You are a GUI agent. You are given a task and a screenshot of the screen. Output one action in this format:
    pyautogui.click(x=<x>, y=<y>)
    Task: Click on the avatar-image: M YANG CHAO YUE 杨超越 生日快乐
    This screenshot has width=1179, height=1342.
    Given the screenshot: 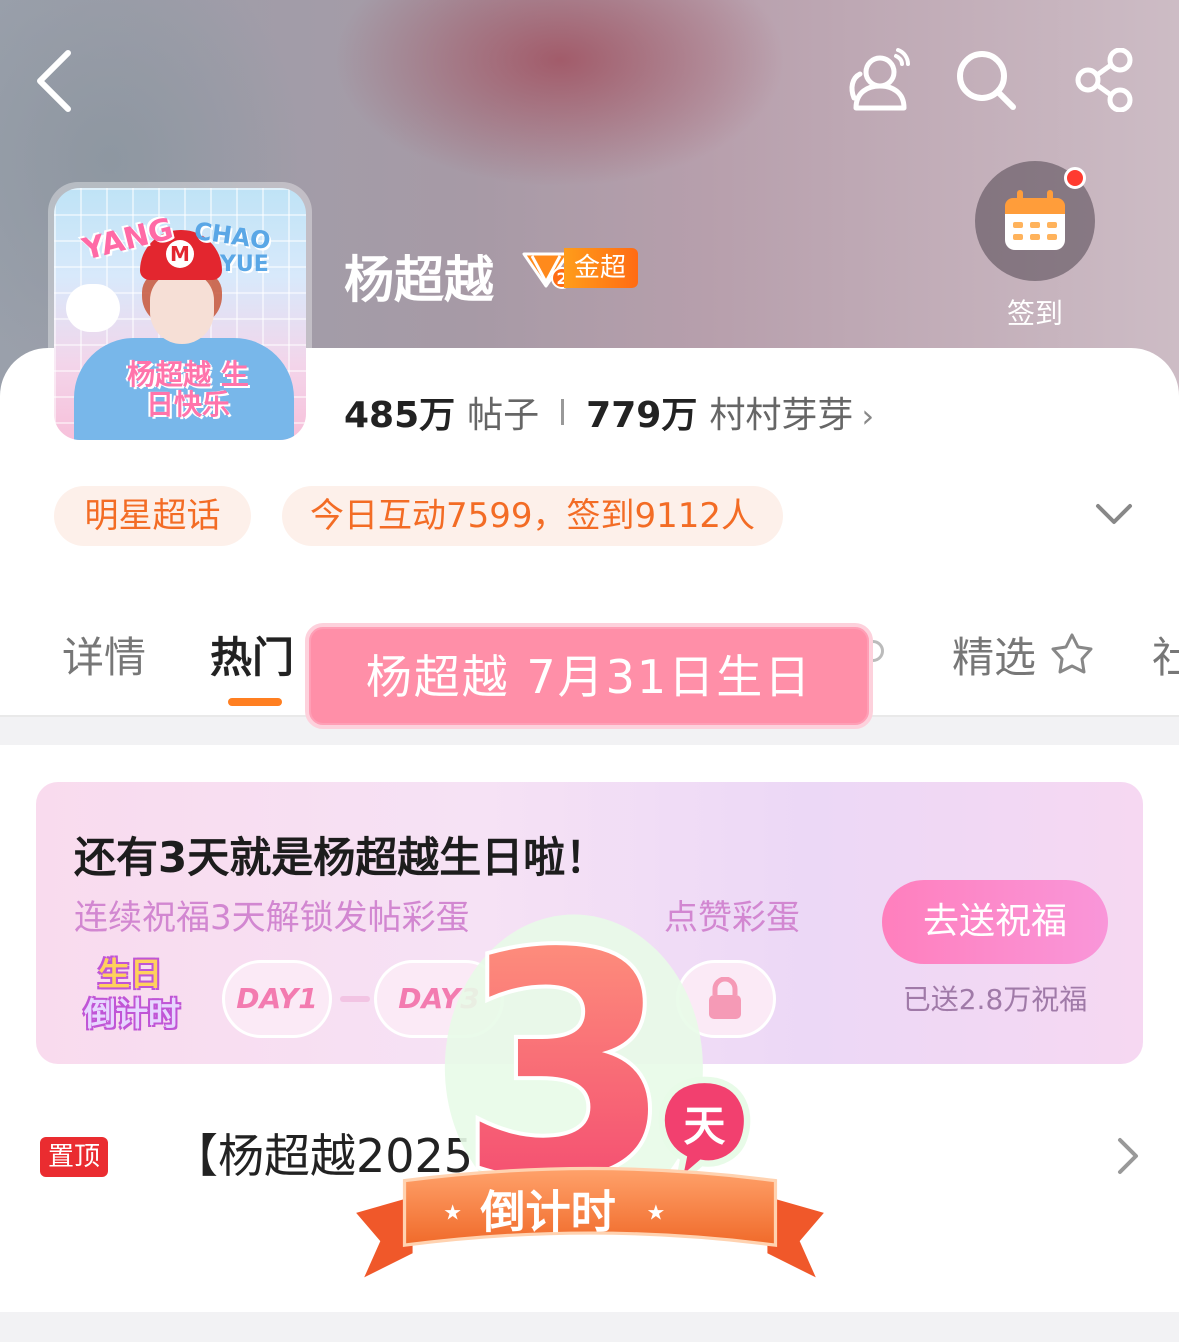 What is the action you would take?
    pyautogui.click(x=180, y=314)
    